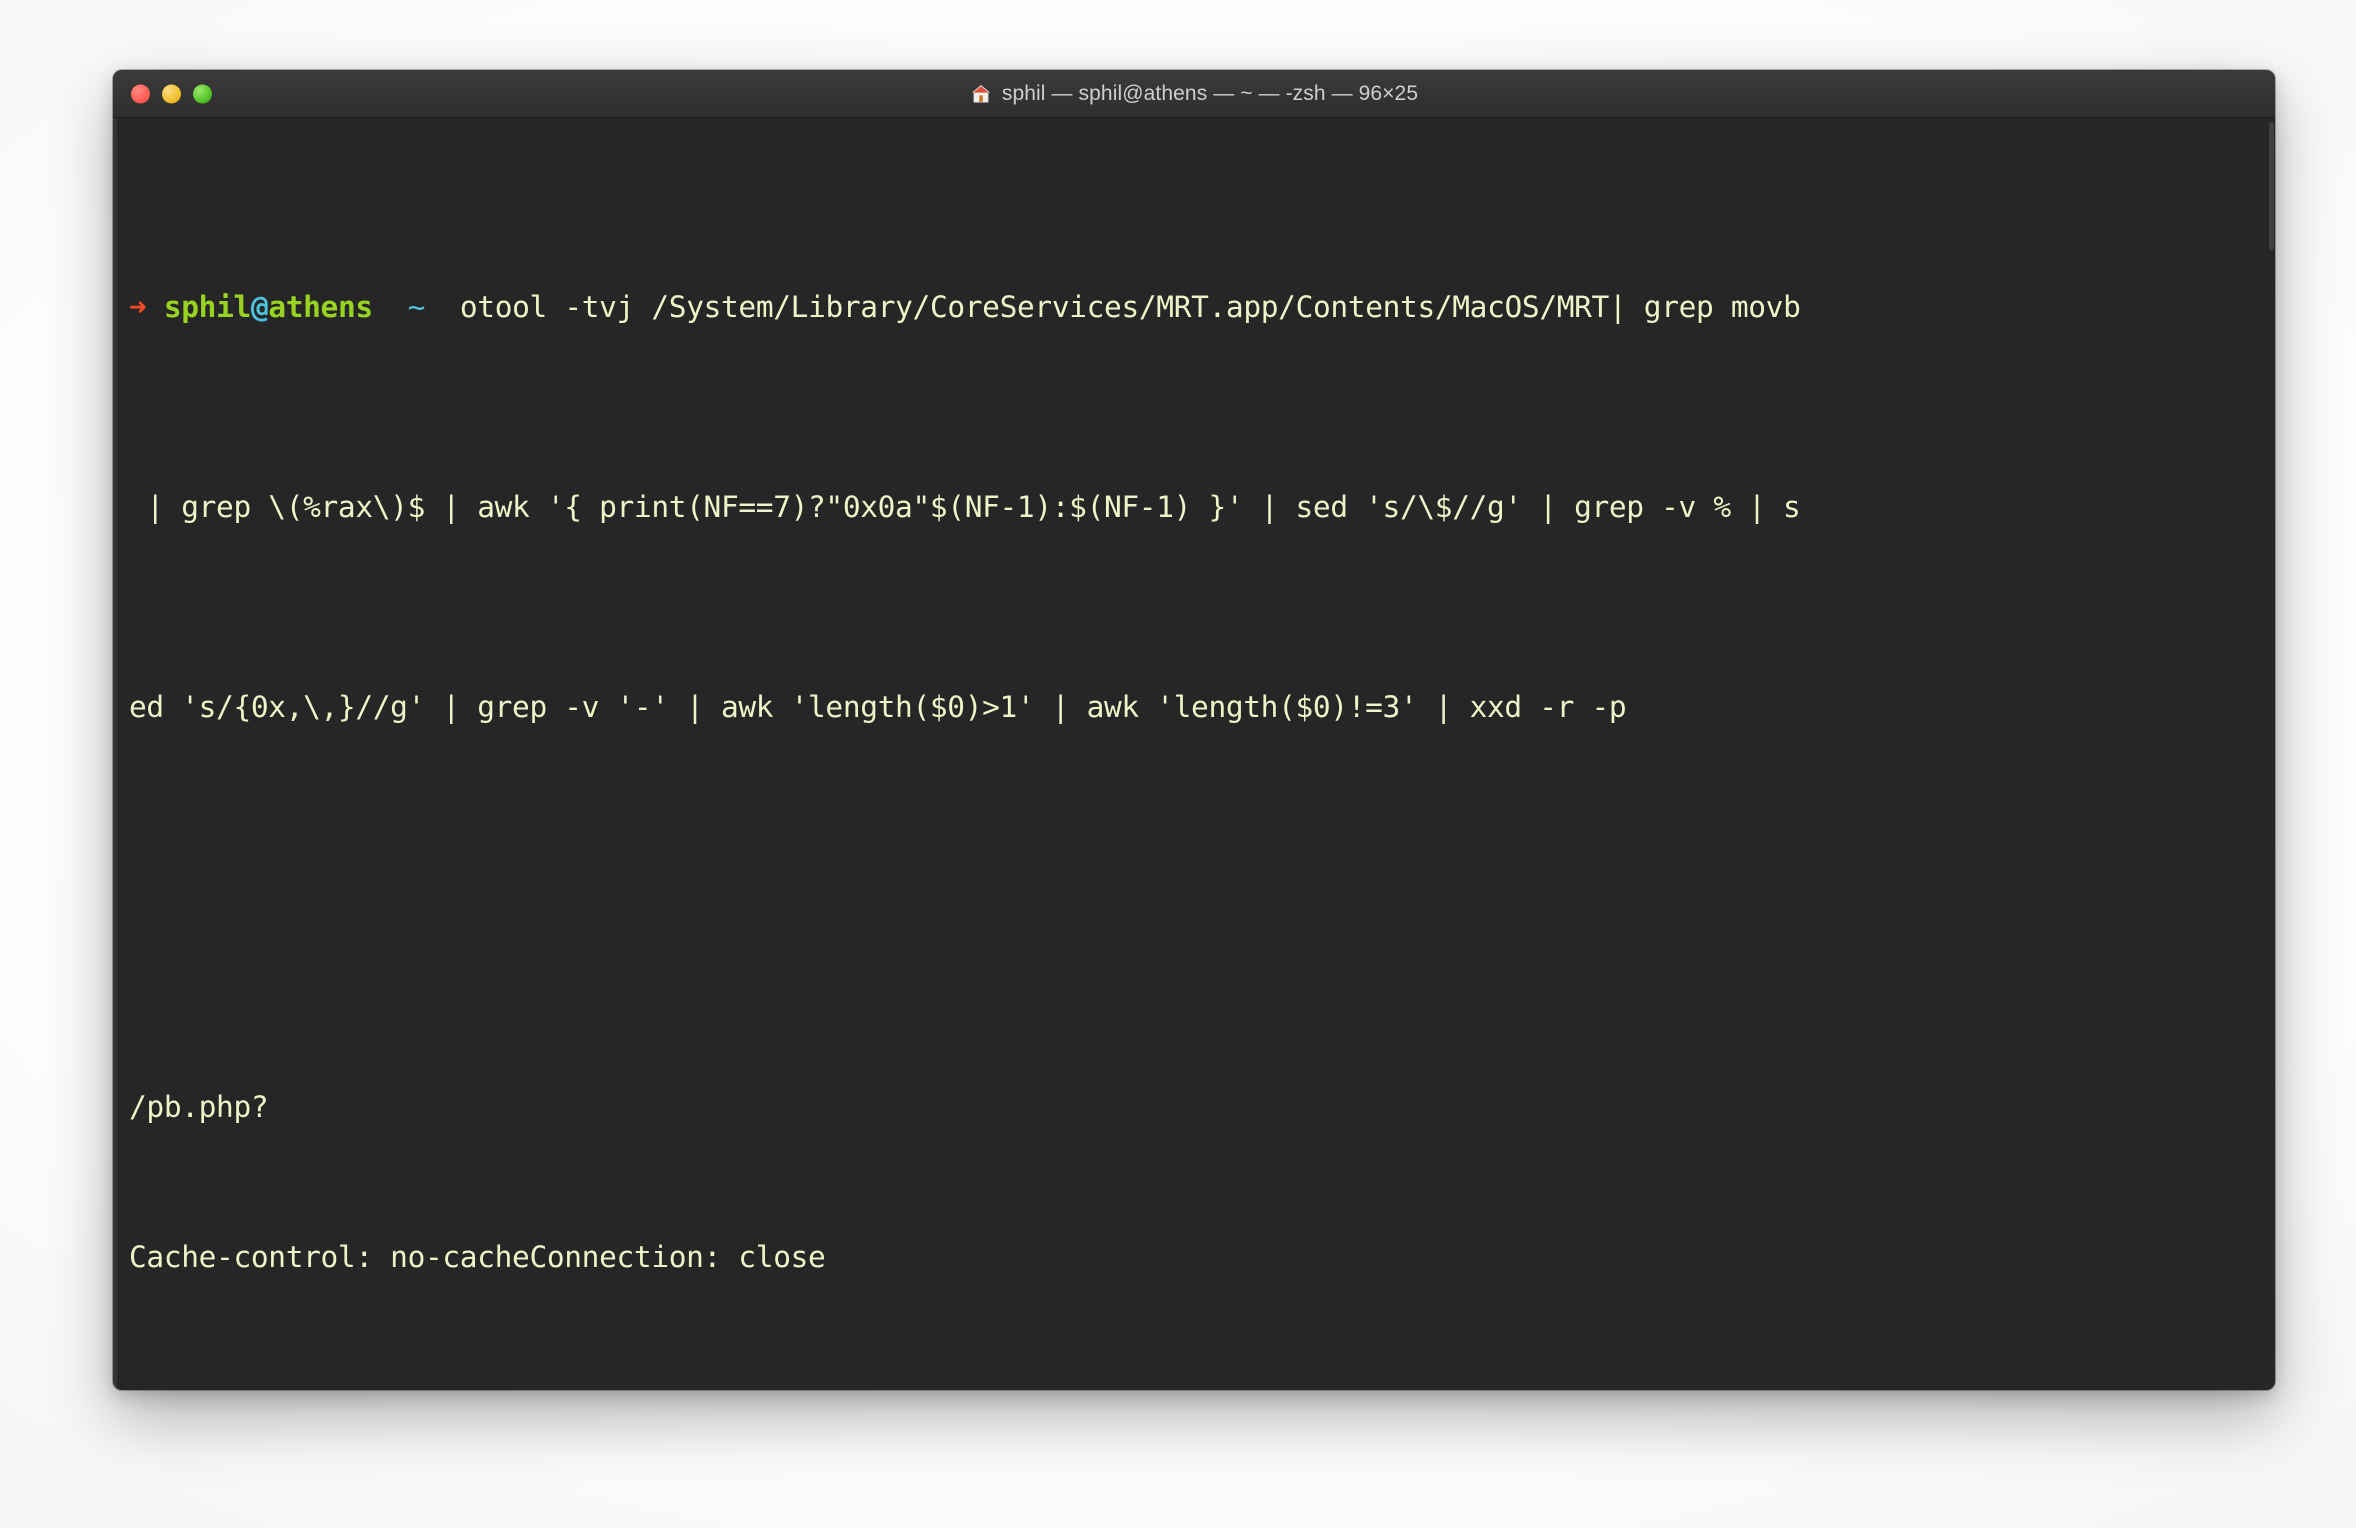 This screenshot has width=2356, height=1528. I want to click on prompt-user: sphil, so click(207, 307).